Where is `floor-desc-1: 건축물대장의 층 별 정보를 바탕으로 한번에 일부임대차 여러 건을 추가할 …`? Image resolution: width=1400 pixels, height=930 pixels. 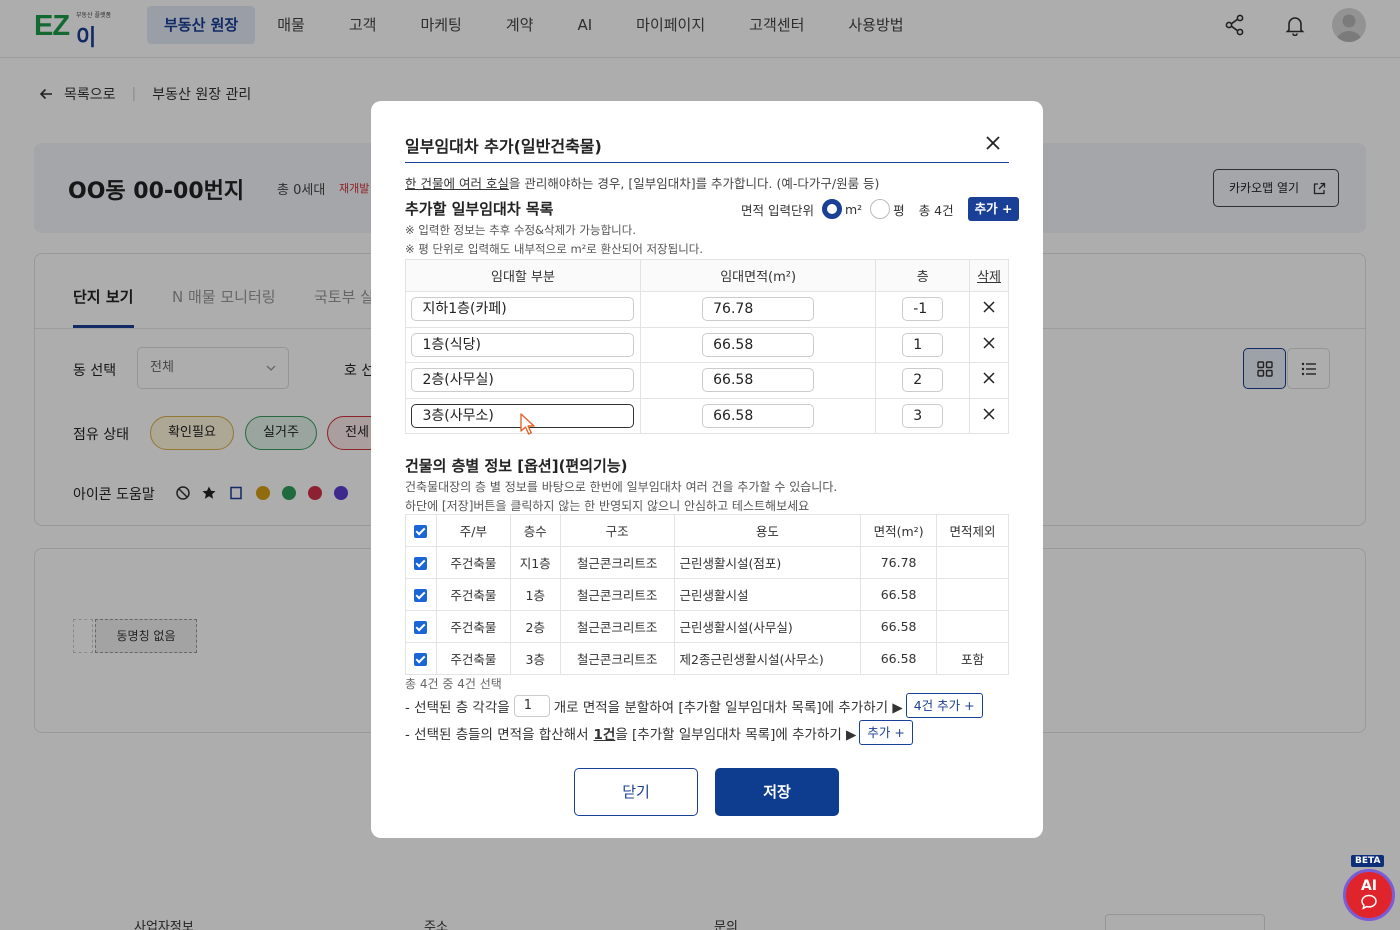 floor-desc-1: 건축물대장의 층 별 정보를 바탕으로 한번에 일부임대차 여러 건을 추가할 … is located at coordinates (621, 487).